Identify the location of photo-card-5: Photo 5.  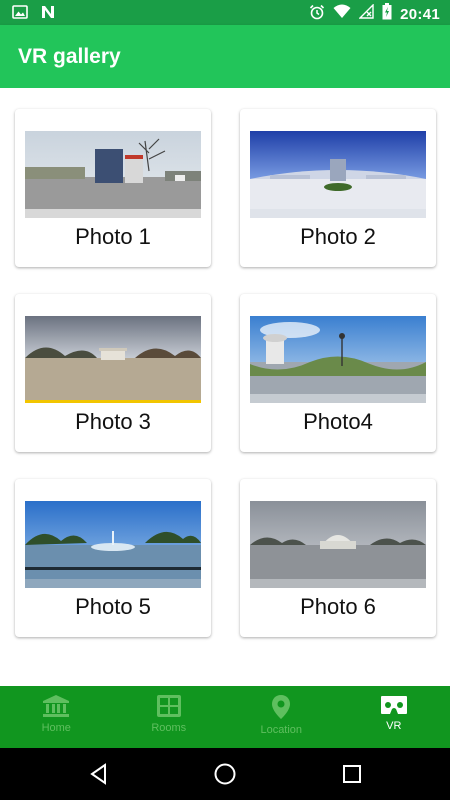
(113, 558).